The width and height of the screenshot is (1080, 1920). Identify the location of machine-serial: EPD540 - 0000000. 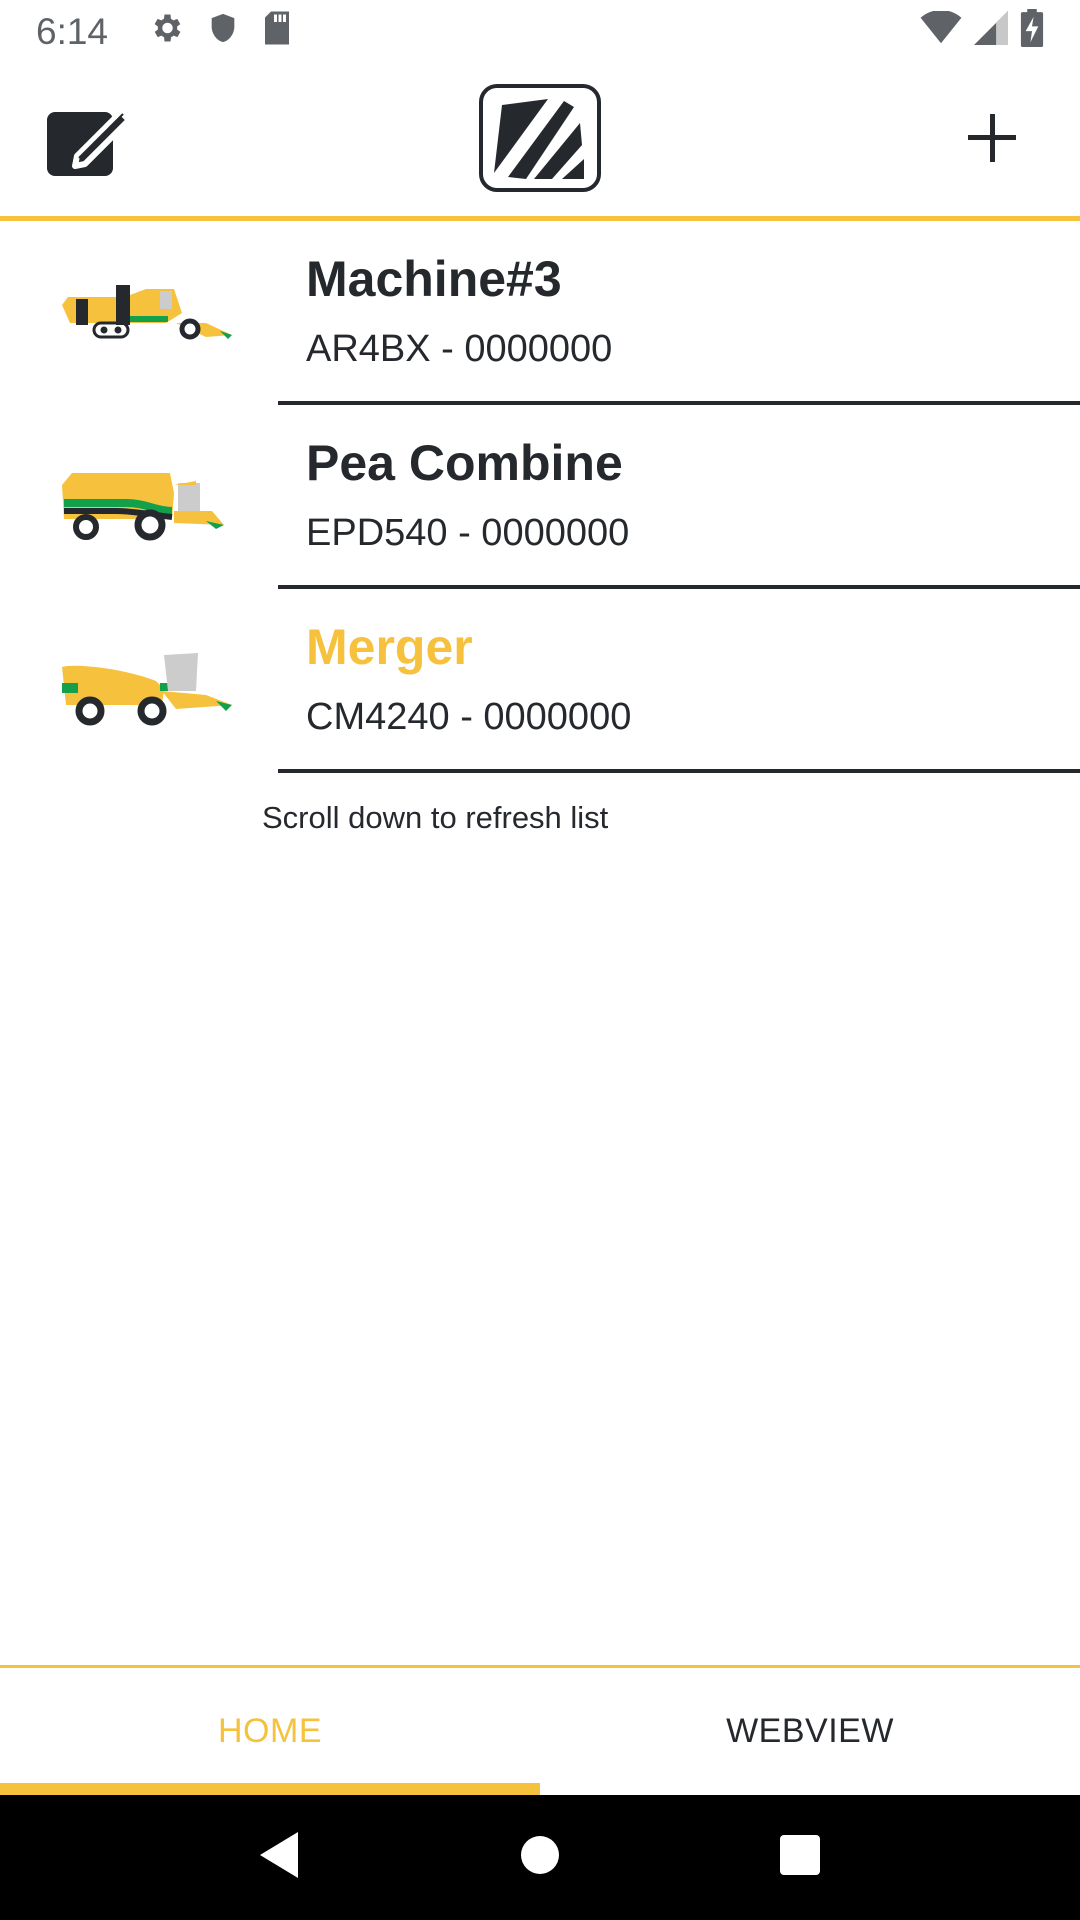
(468, 533).